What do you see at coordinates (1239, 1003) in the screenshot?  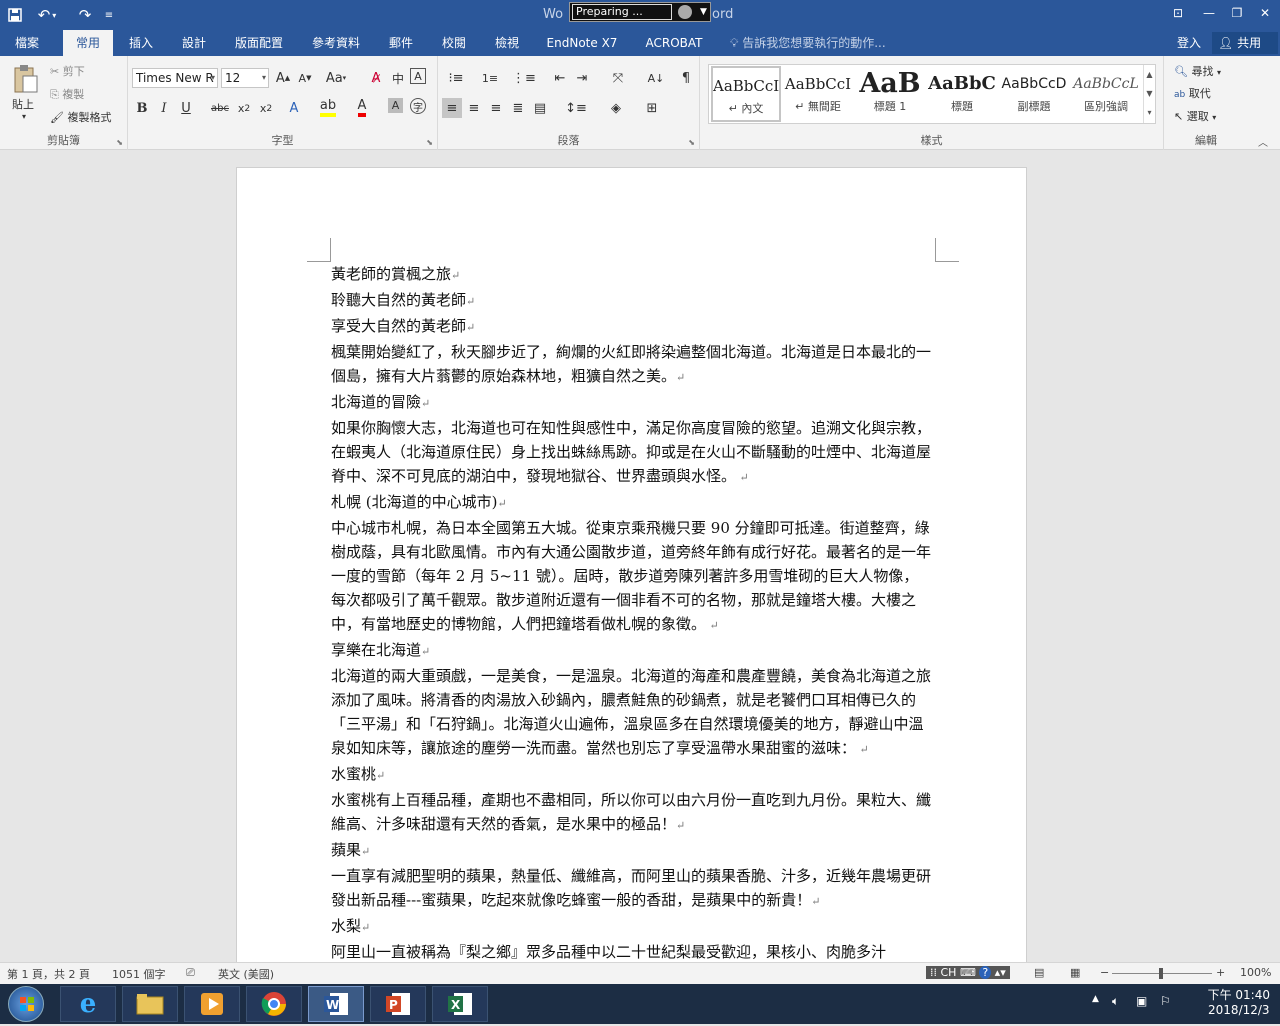 I see `system-clock: 下午 01:40 2018/12/3` at bounding box center [1239, 1003].